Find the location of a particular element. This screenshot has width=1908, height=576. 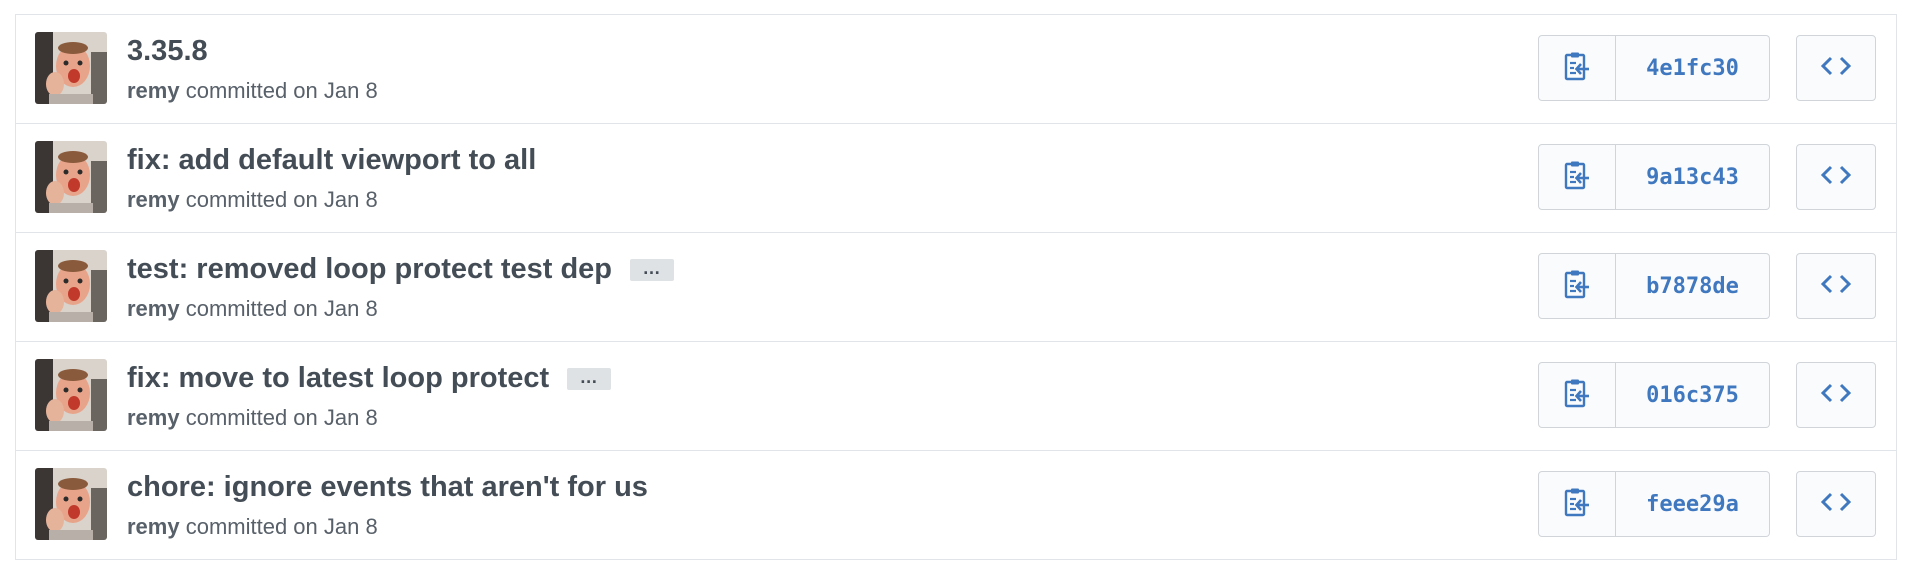

commit-message: chore: ignore events that aren't for us is located at coordinates (387, 487).